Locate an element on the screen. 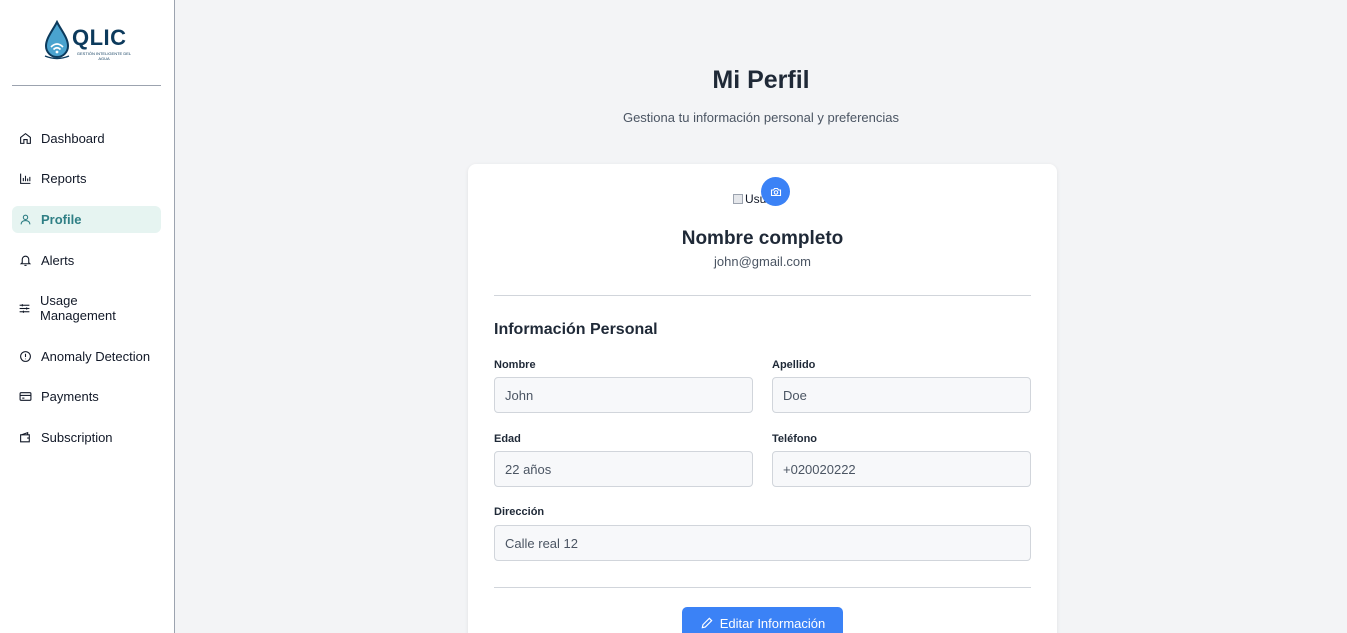  telefono-field: +020020222 is located at coordinates (901, 469).